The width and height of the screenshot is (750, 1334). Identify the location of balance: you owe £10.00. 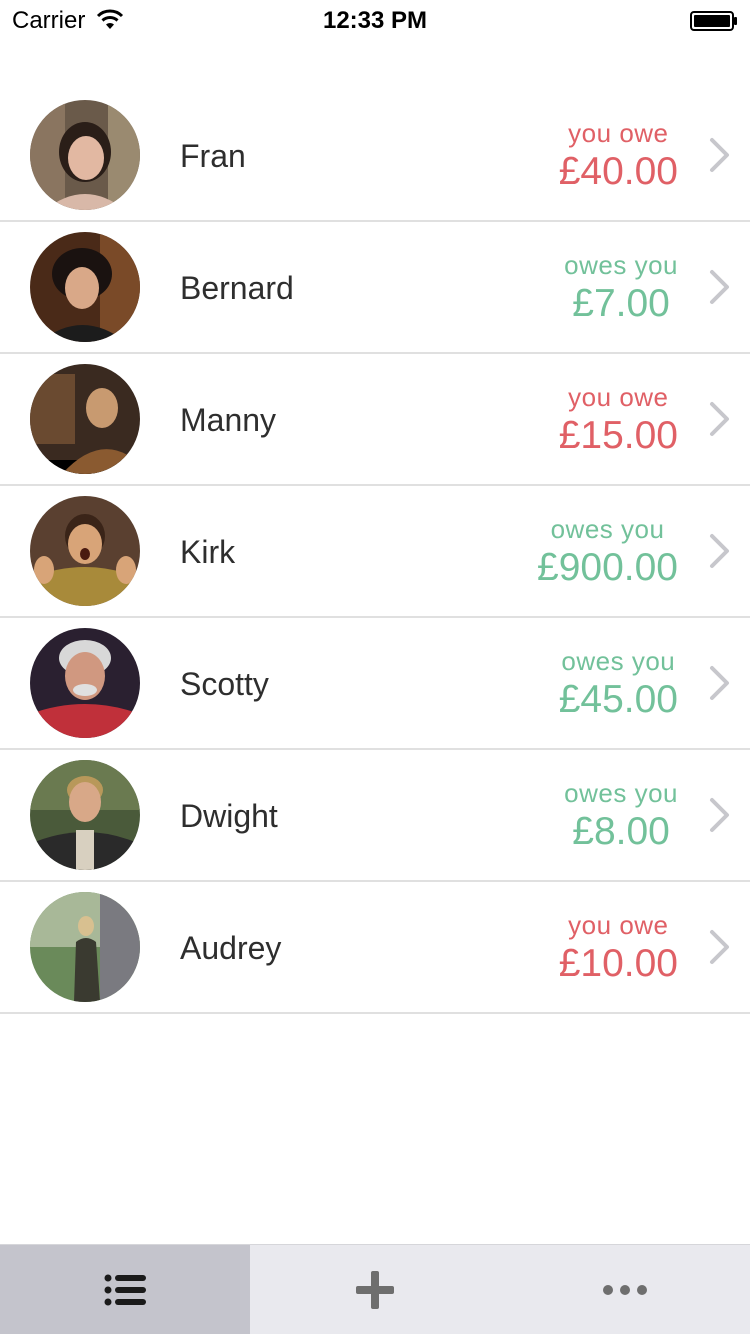
(618, 949).